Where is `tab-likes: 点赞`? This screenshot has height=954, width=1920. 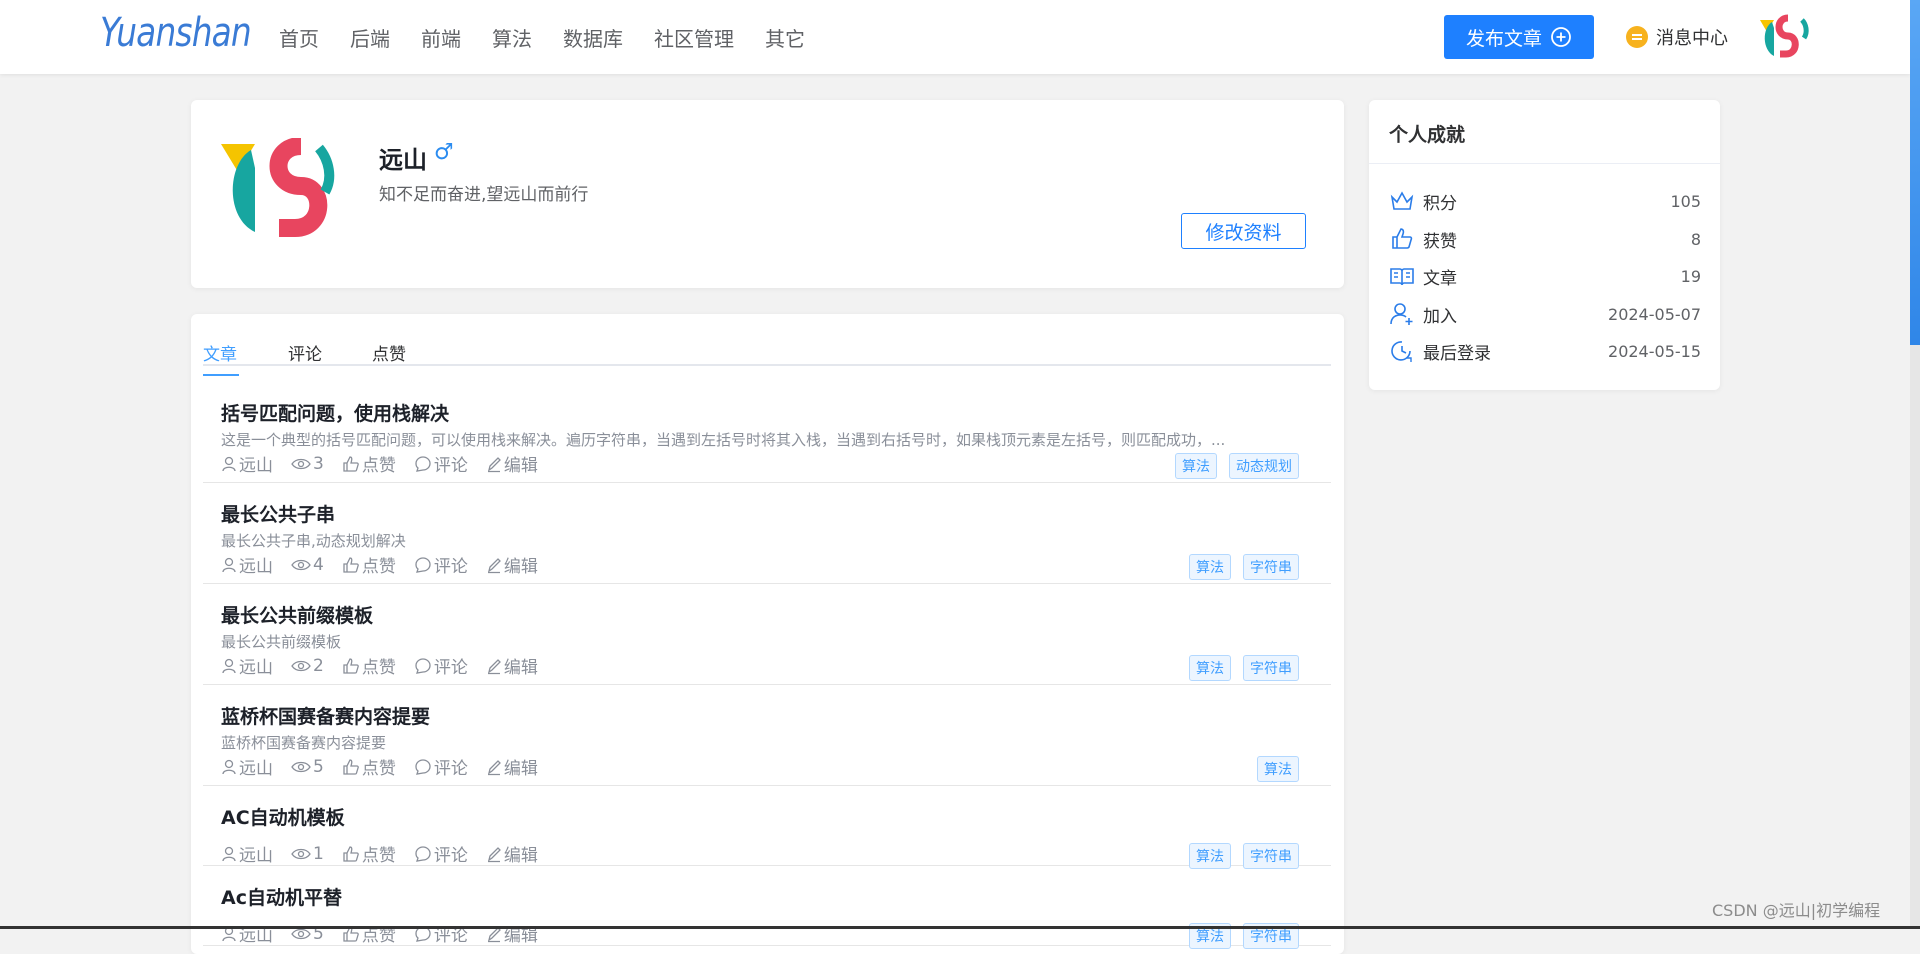
tab-likes: 点赞 is located at coordinates (389, 352).